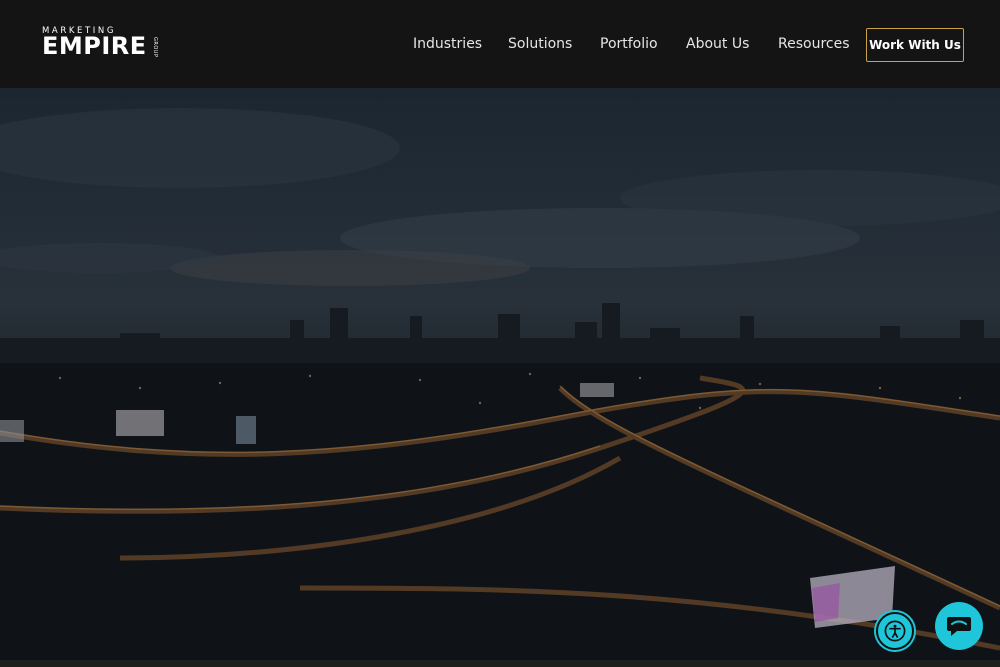 The width and height of the screenshot is (1000, 667). I want to click on nav-item-resources: Resources, so click(814, 44).